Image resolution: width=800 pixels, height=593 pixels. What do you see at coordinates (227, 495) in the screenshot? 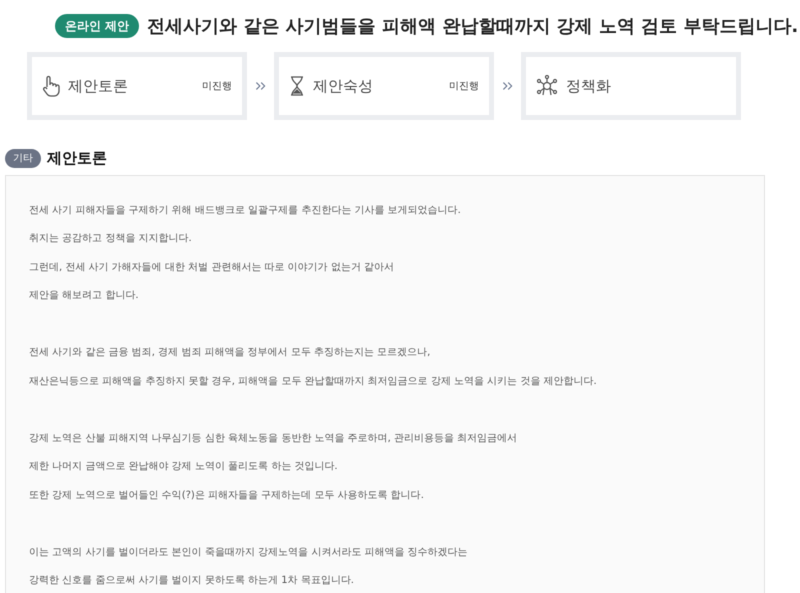
I see `body-text: 또한 강제 노역으로 벌어들인 수익(?)은 피해자들을 구제하는데 모두 사용하도록 합니다.` at bounding box center [227, 495].